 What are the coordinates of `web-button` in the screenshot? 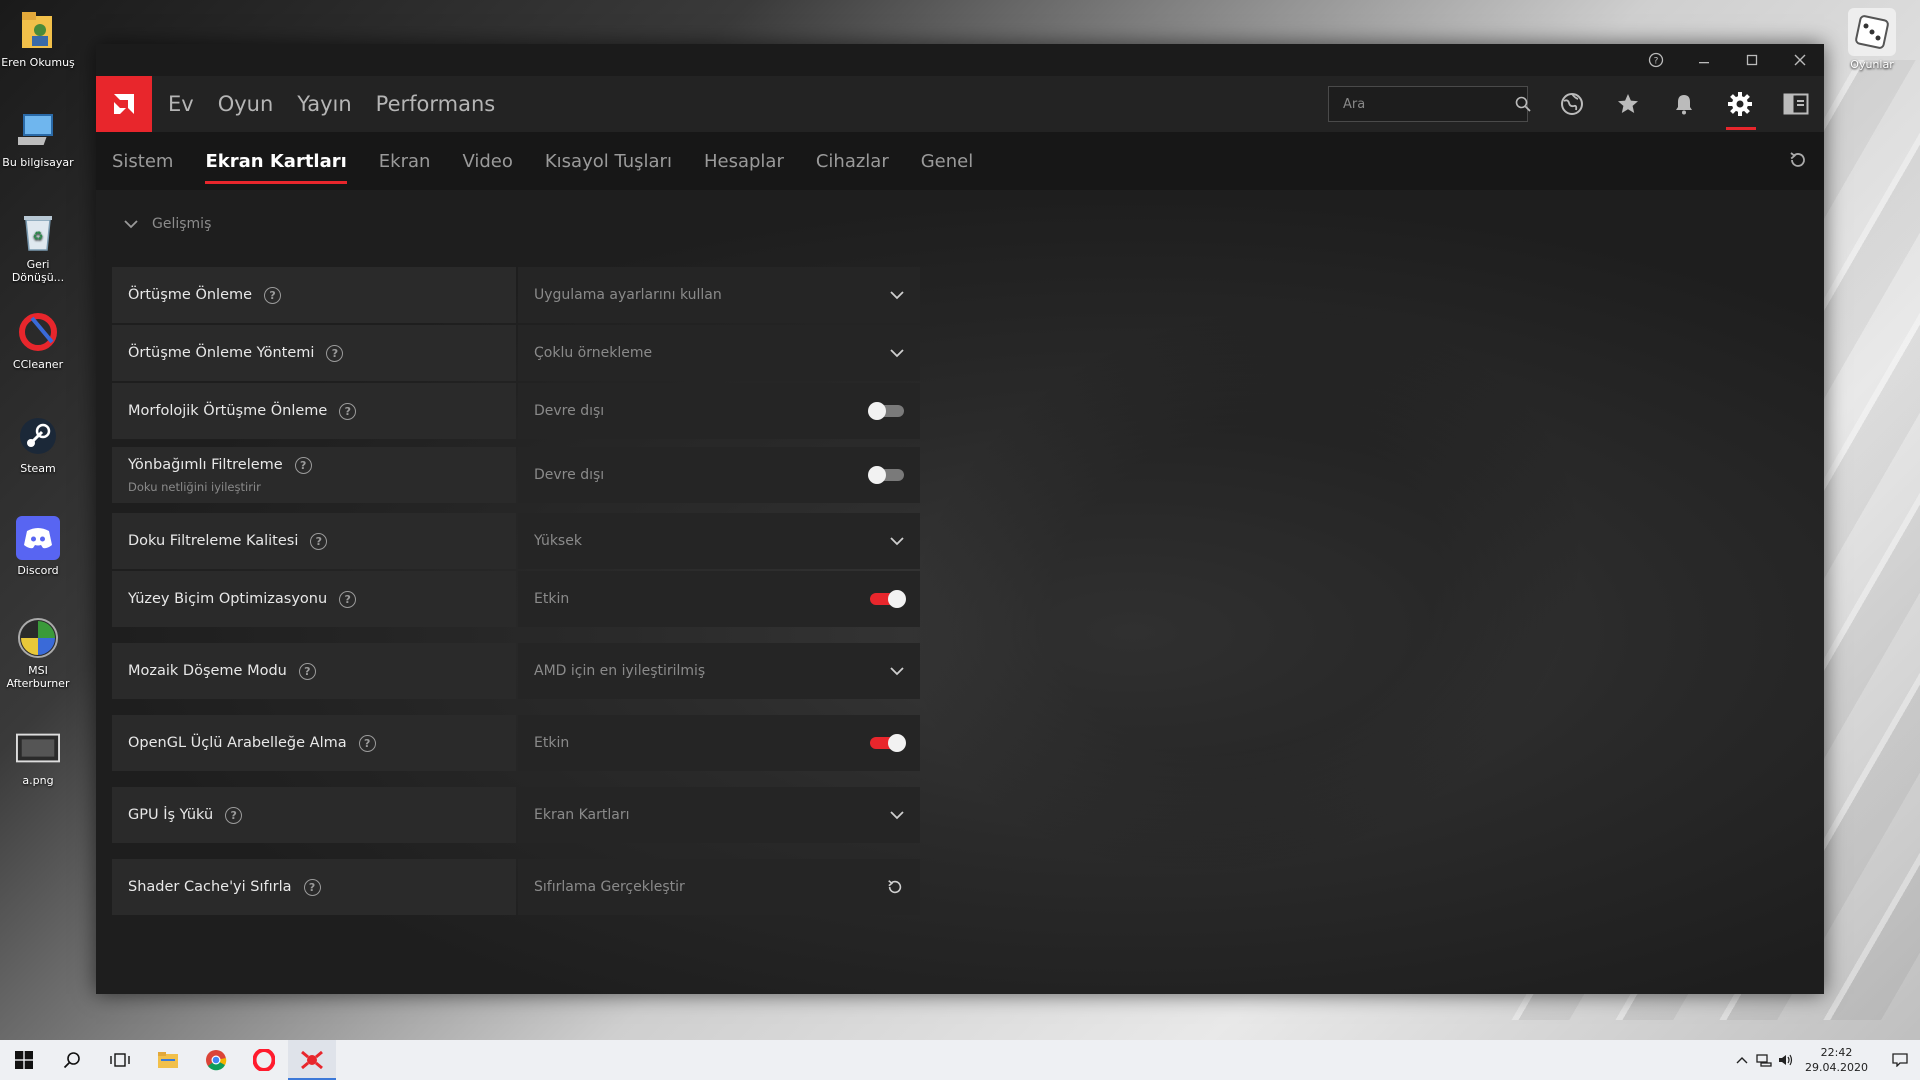 It's located at (1572, 104).